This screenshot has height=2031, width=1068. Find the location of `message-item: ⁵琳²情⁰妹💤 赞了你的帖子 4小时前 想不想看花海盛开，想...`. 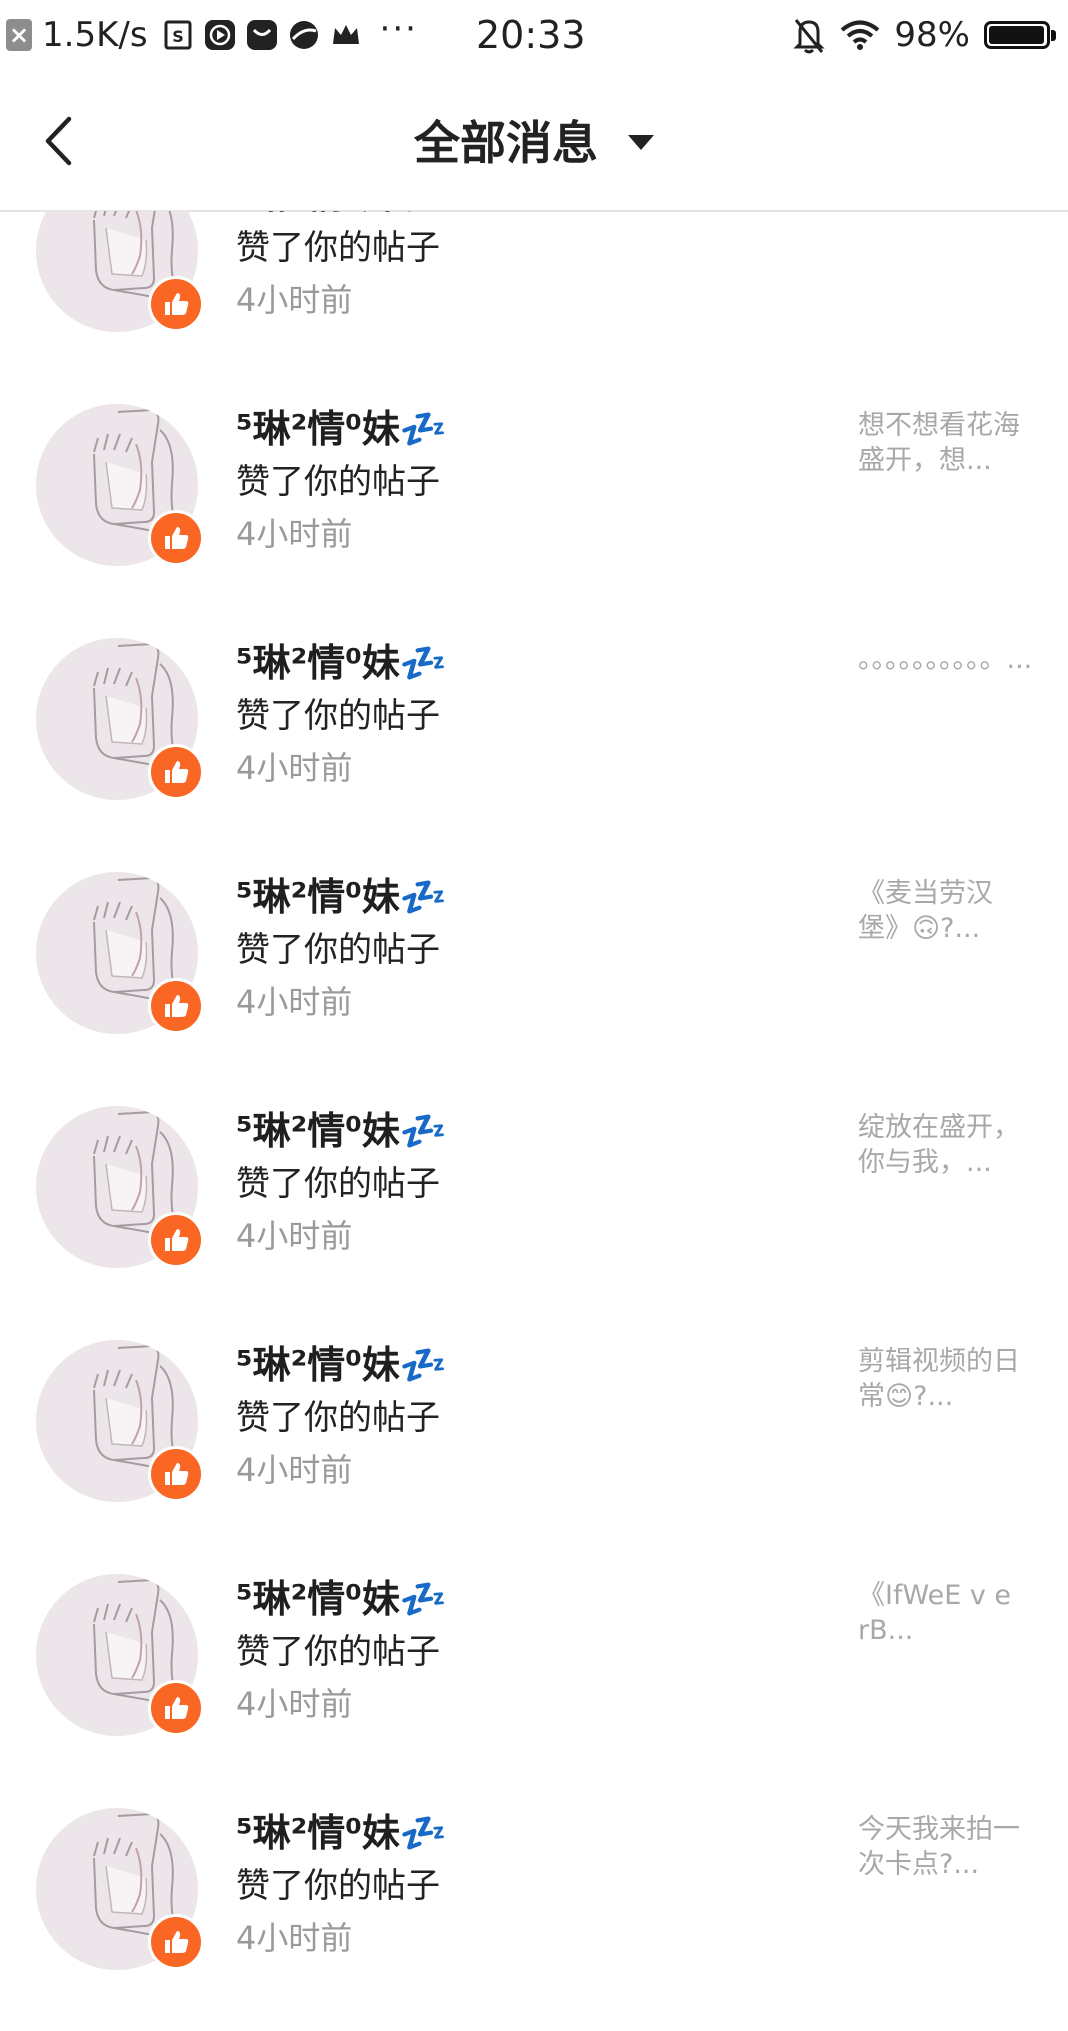

message-item: ⁵琳²情⁰妹💤 赞了你的帖子 4小时前 想不想看花海盛开，想... is located at coordinates (534, 521).